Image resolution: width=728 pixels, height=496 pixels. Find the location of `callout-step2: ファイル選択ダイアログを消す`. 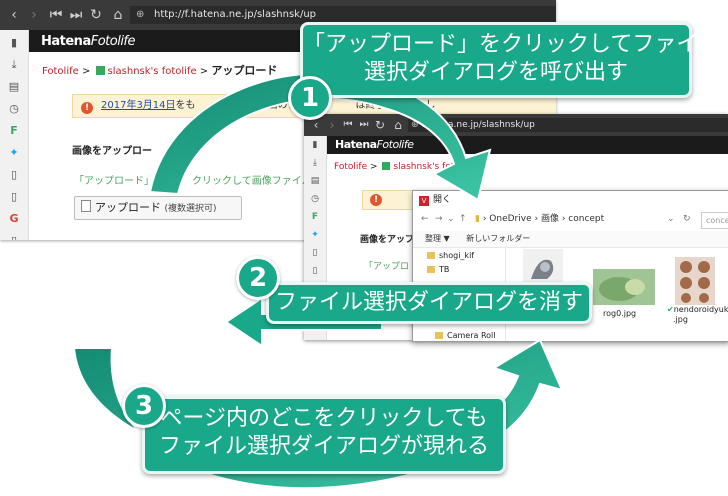

callout-step2: ファイル選択ダイアログを消す is located at coordinates (429, 303).